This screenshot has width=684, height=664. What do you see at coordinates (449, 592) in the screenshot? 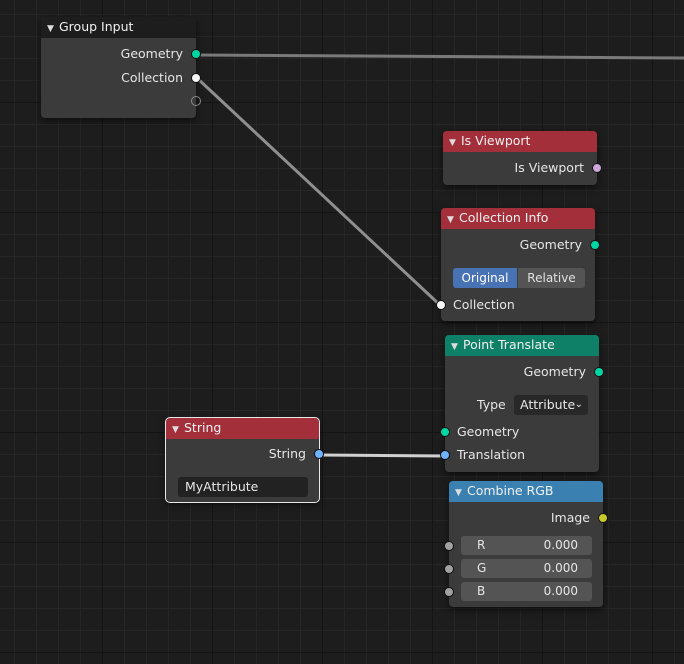
I see `b-socket` at bounding box center [449, 592].